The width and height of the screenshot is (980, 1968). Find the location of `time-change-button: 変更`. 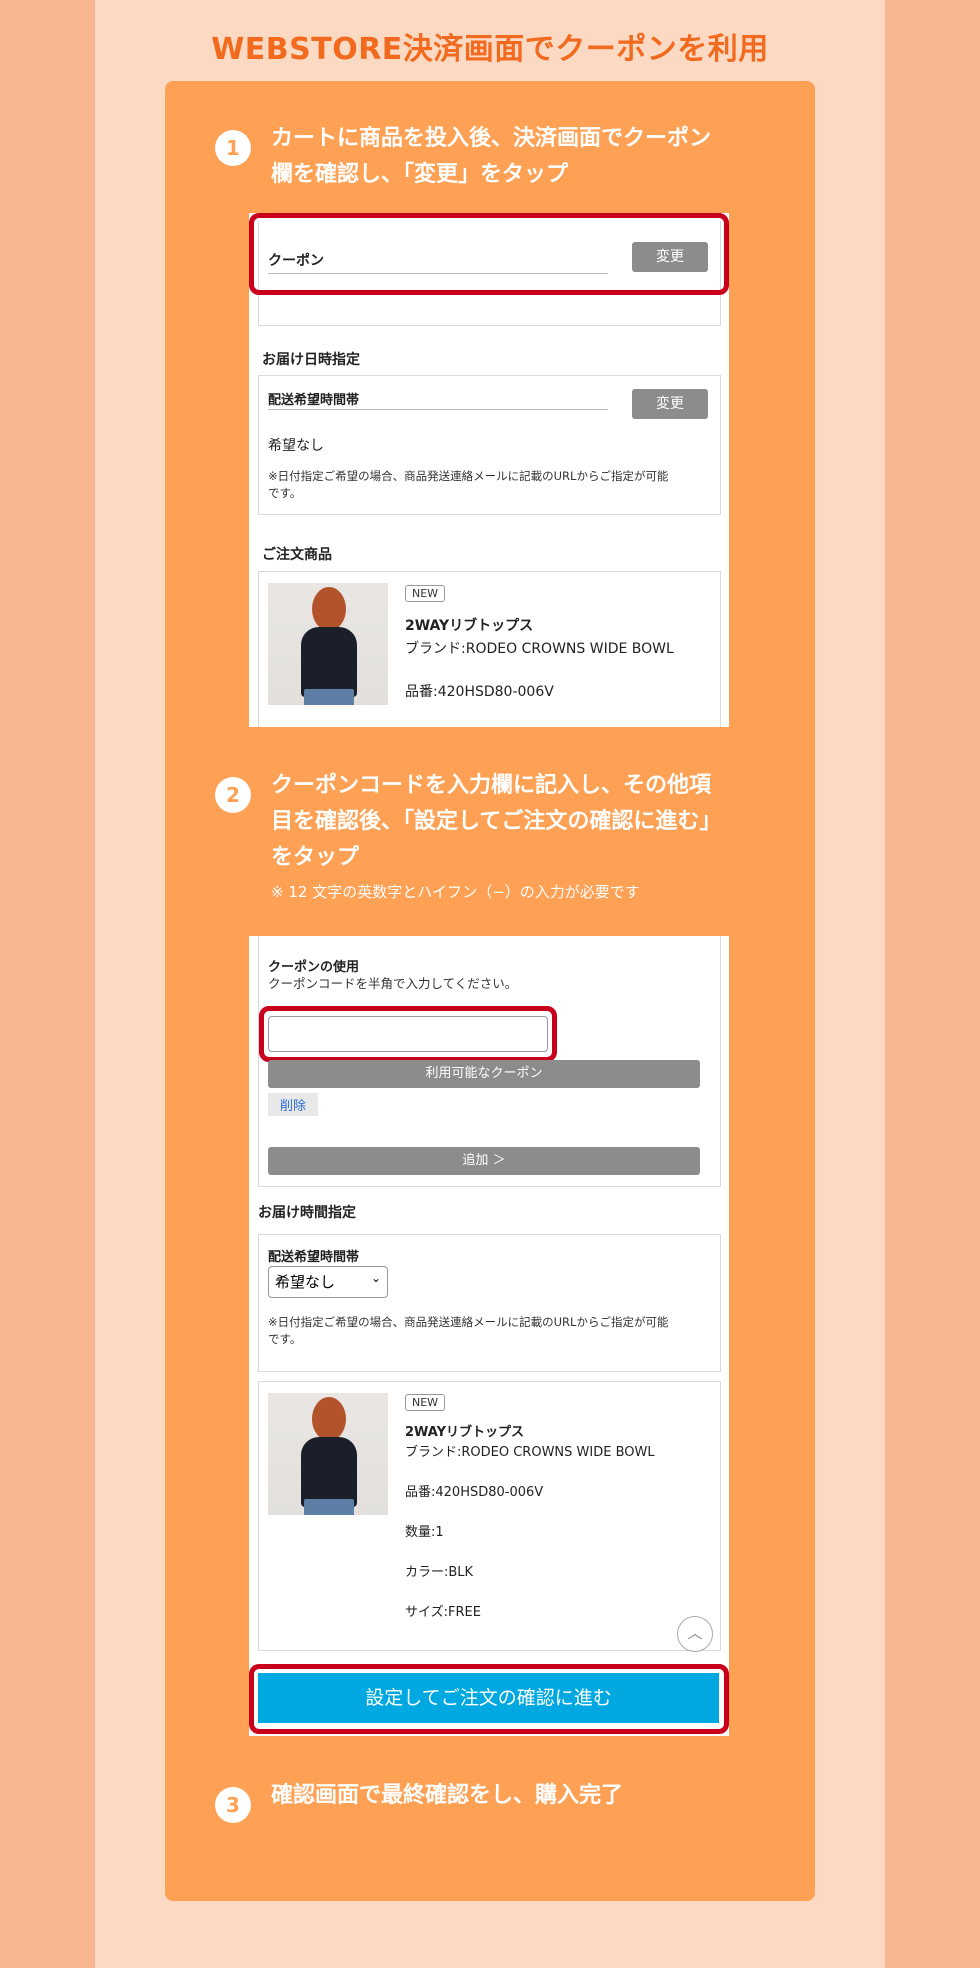

time-change-button: 変更 is located at coordinates (670, 404).